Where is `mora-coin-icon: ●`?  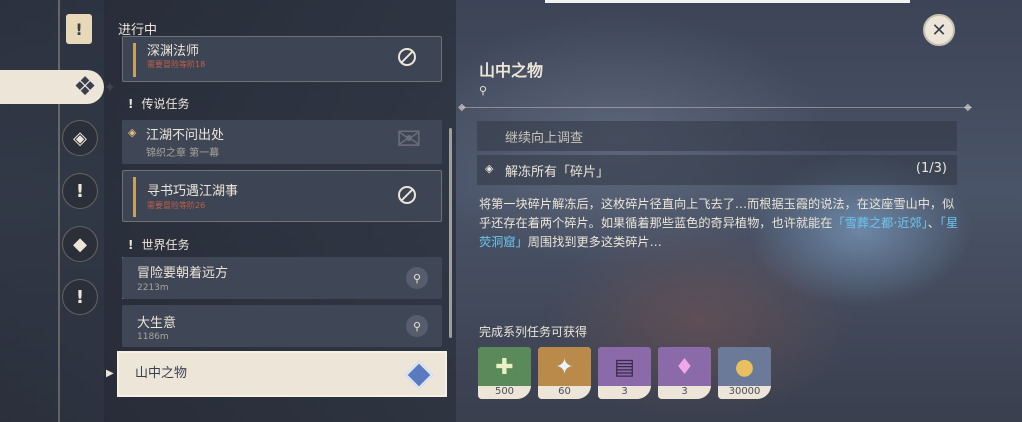 mora-coin-icon: ● is located at coordinates (744, 367).